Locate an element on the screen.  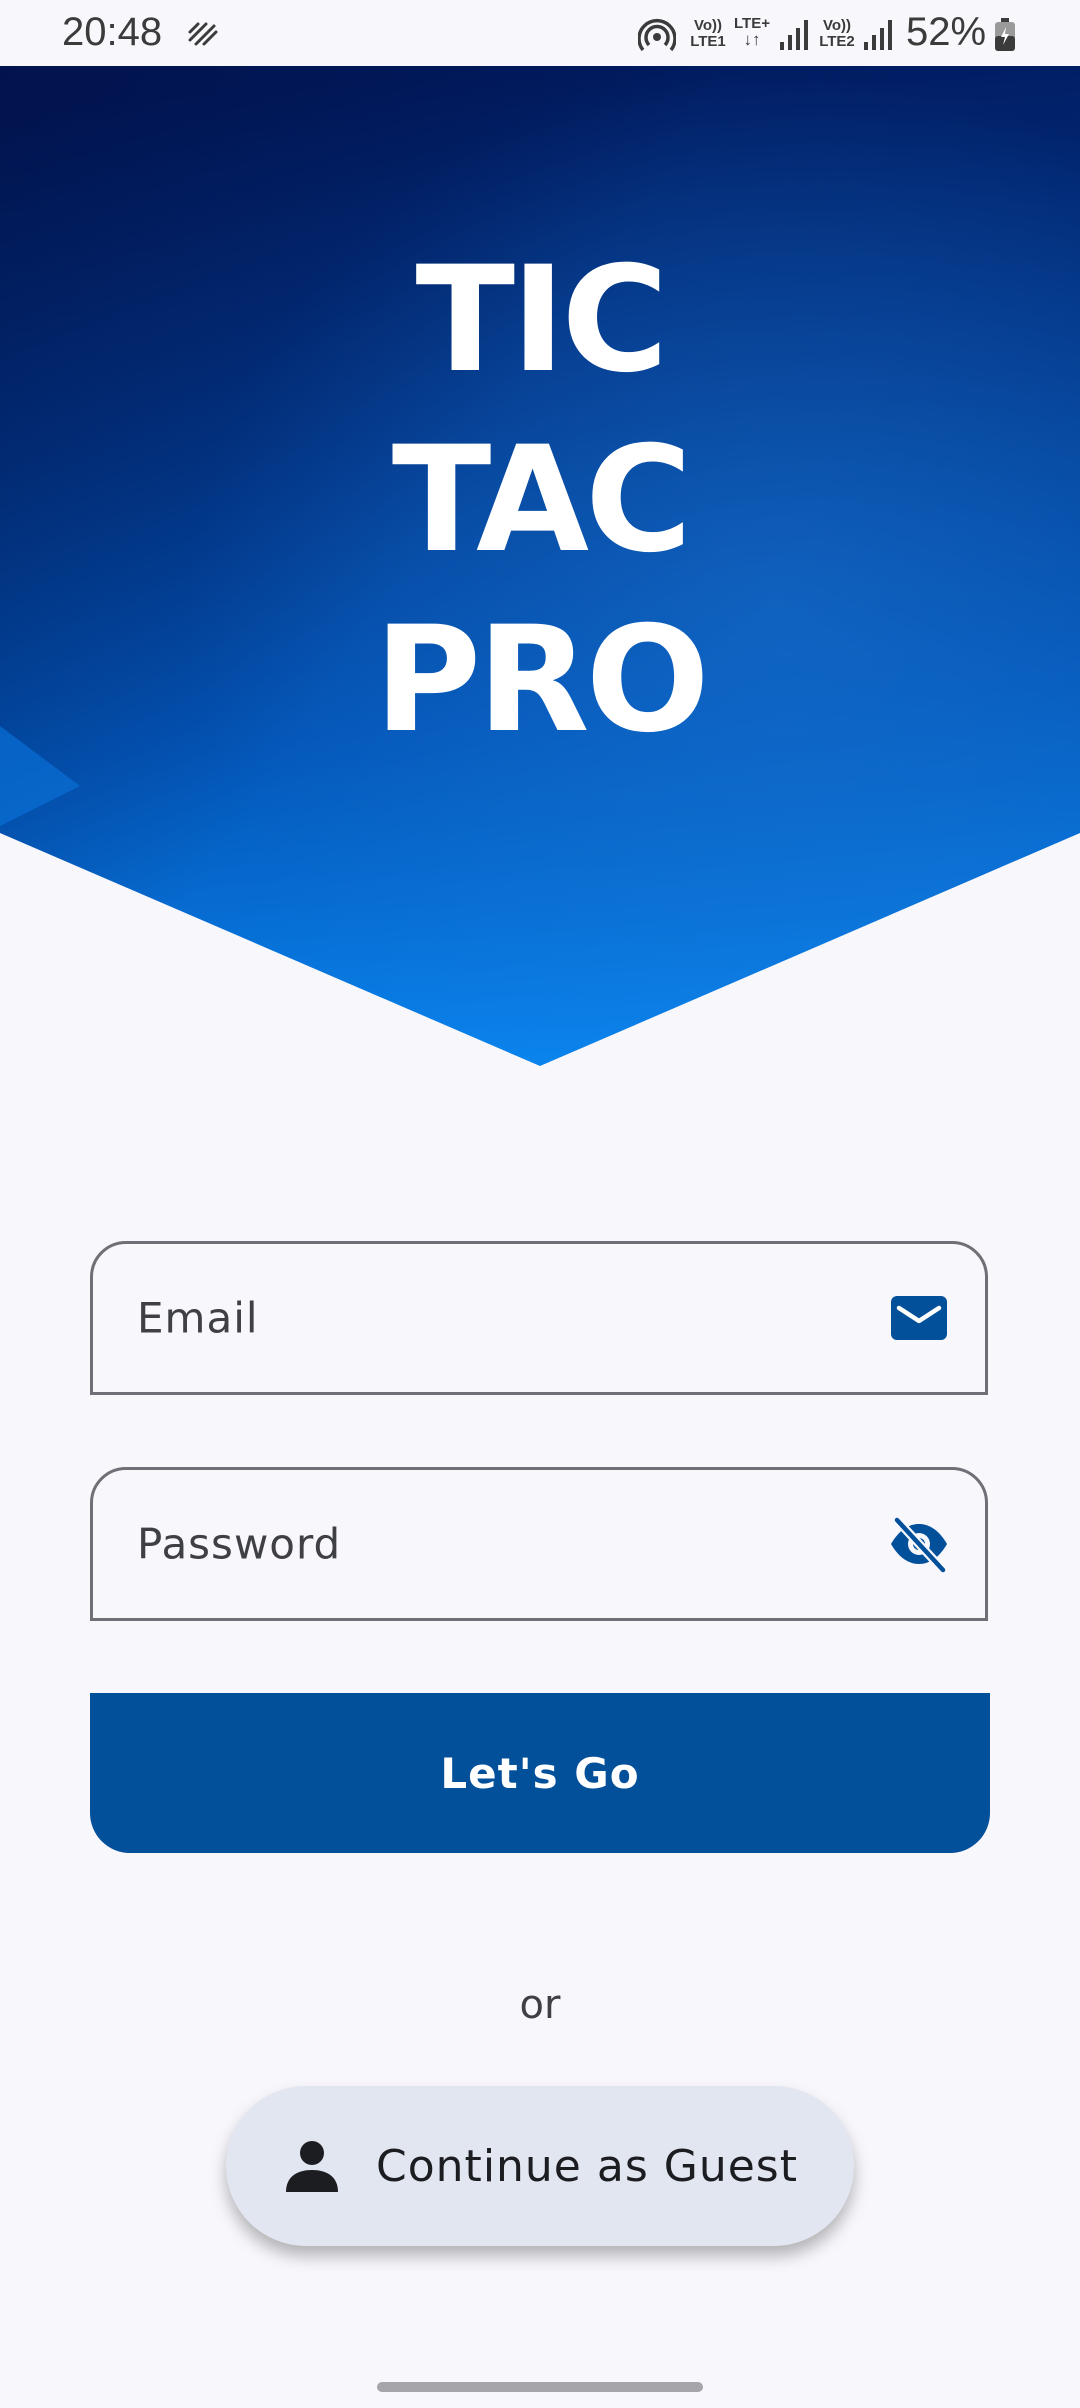
data-arrows-icon: ↓↑ is located at coordinates (752, 39).